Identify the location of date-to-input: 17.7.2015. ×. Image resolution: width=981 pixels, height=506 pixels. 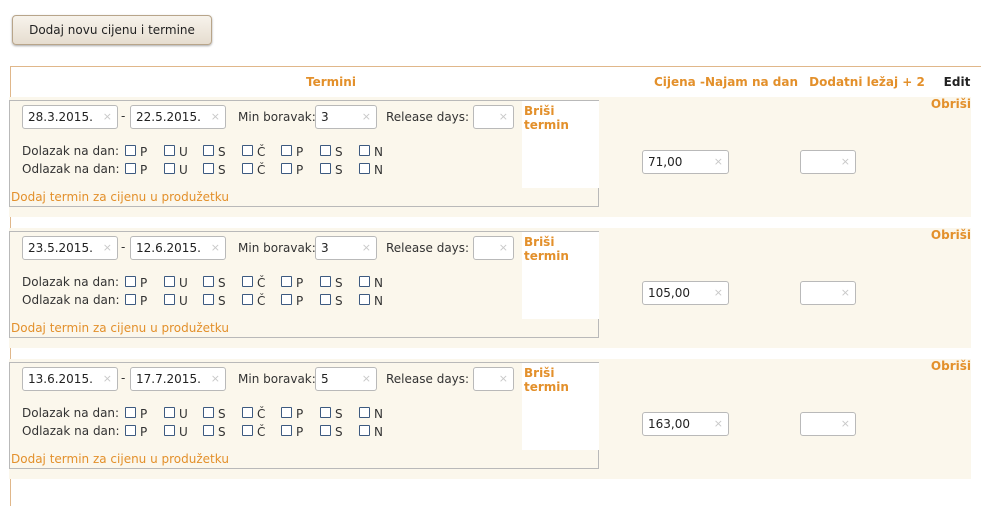
(178, 379).